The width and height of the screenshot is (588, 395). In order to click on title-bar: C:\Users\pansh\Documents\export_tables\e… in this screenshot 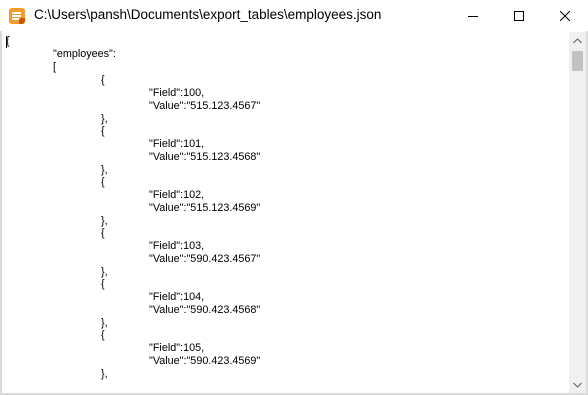, I will do `click(294, 15)`.